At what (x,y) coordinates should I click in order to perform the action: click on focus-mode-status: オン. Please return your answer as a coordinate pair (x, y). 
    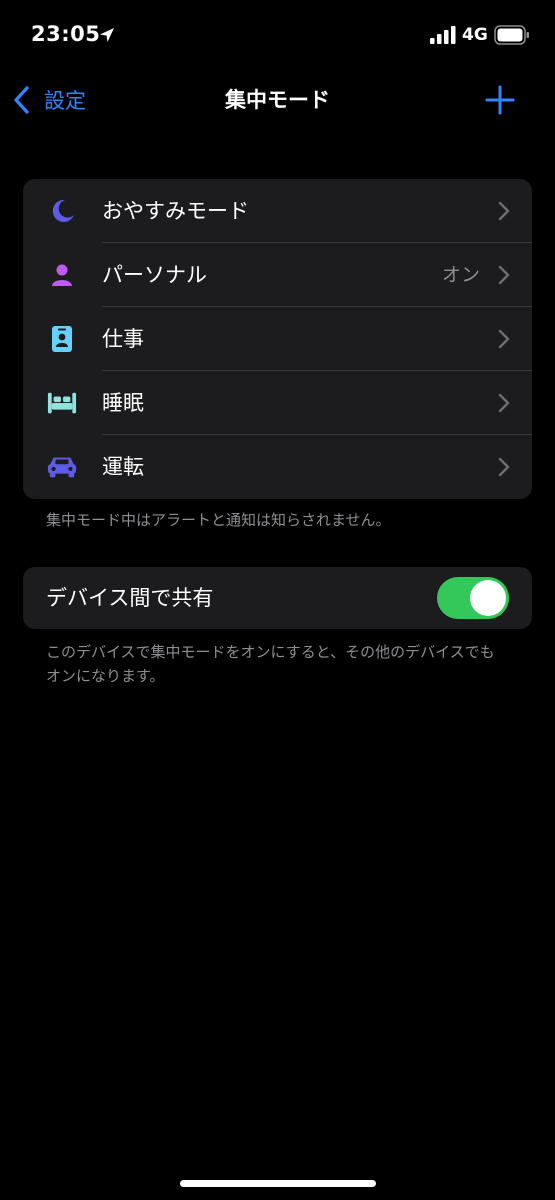
    Looking at the image, I should click on (460, 275).